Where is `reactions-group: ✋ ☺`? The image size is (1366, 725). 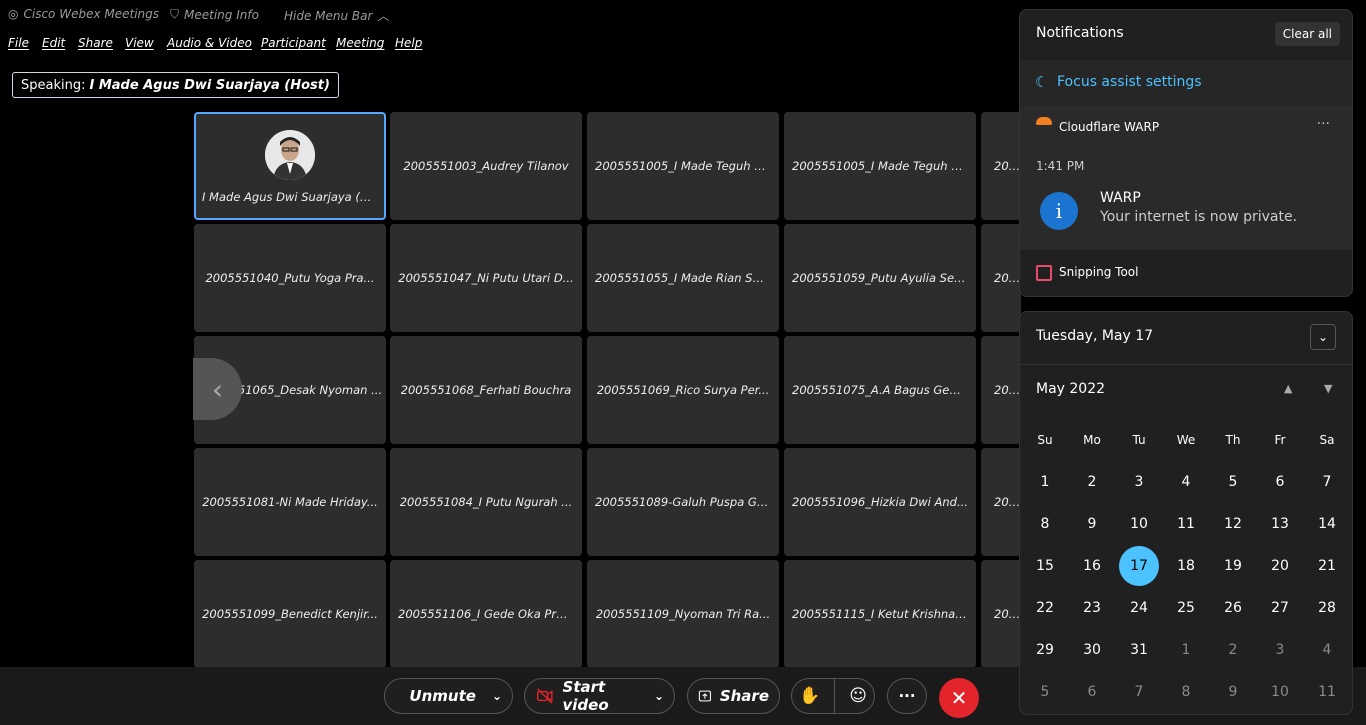
reactions-group: ✋ ☺ is located at coordinates (833, 696).